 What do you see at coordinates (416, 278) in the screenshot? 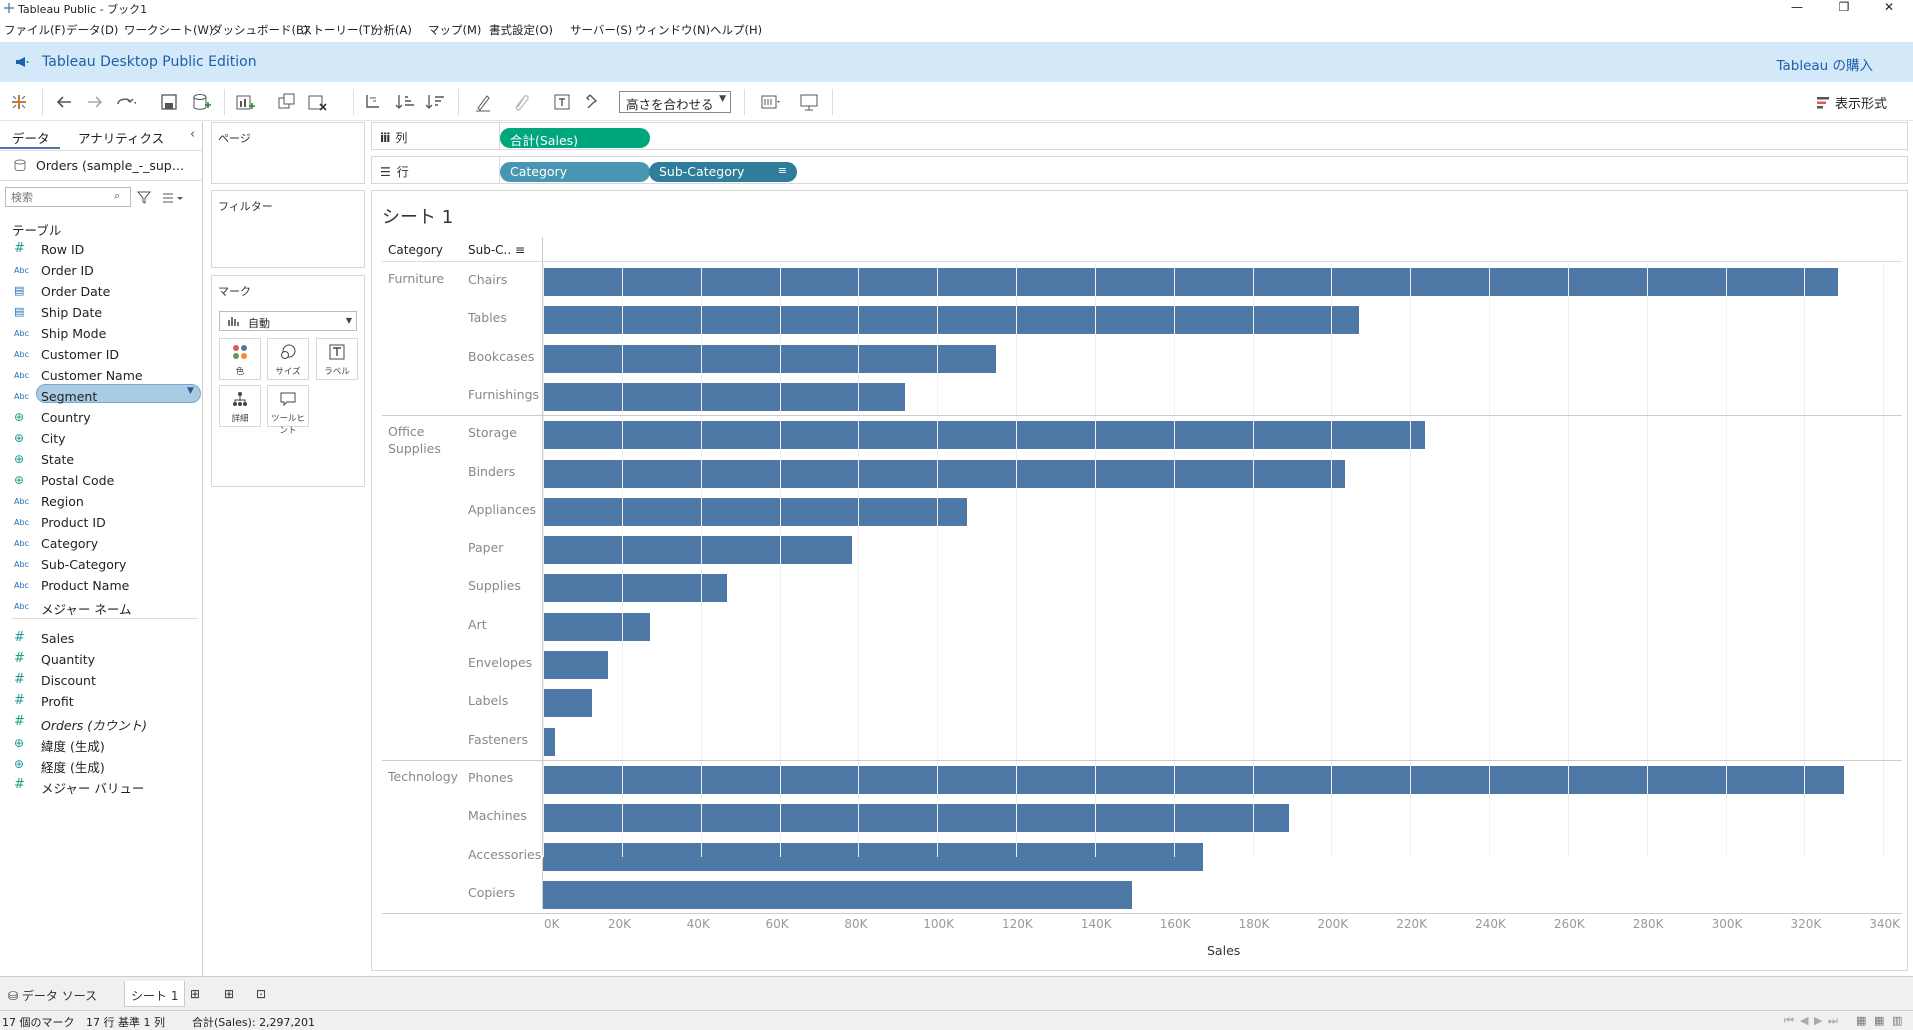
I see `category-label: Furniture` at bounding box center [416, 278].